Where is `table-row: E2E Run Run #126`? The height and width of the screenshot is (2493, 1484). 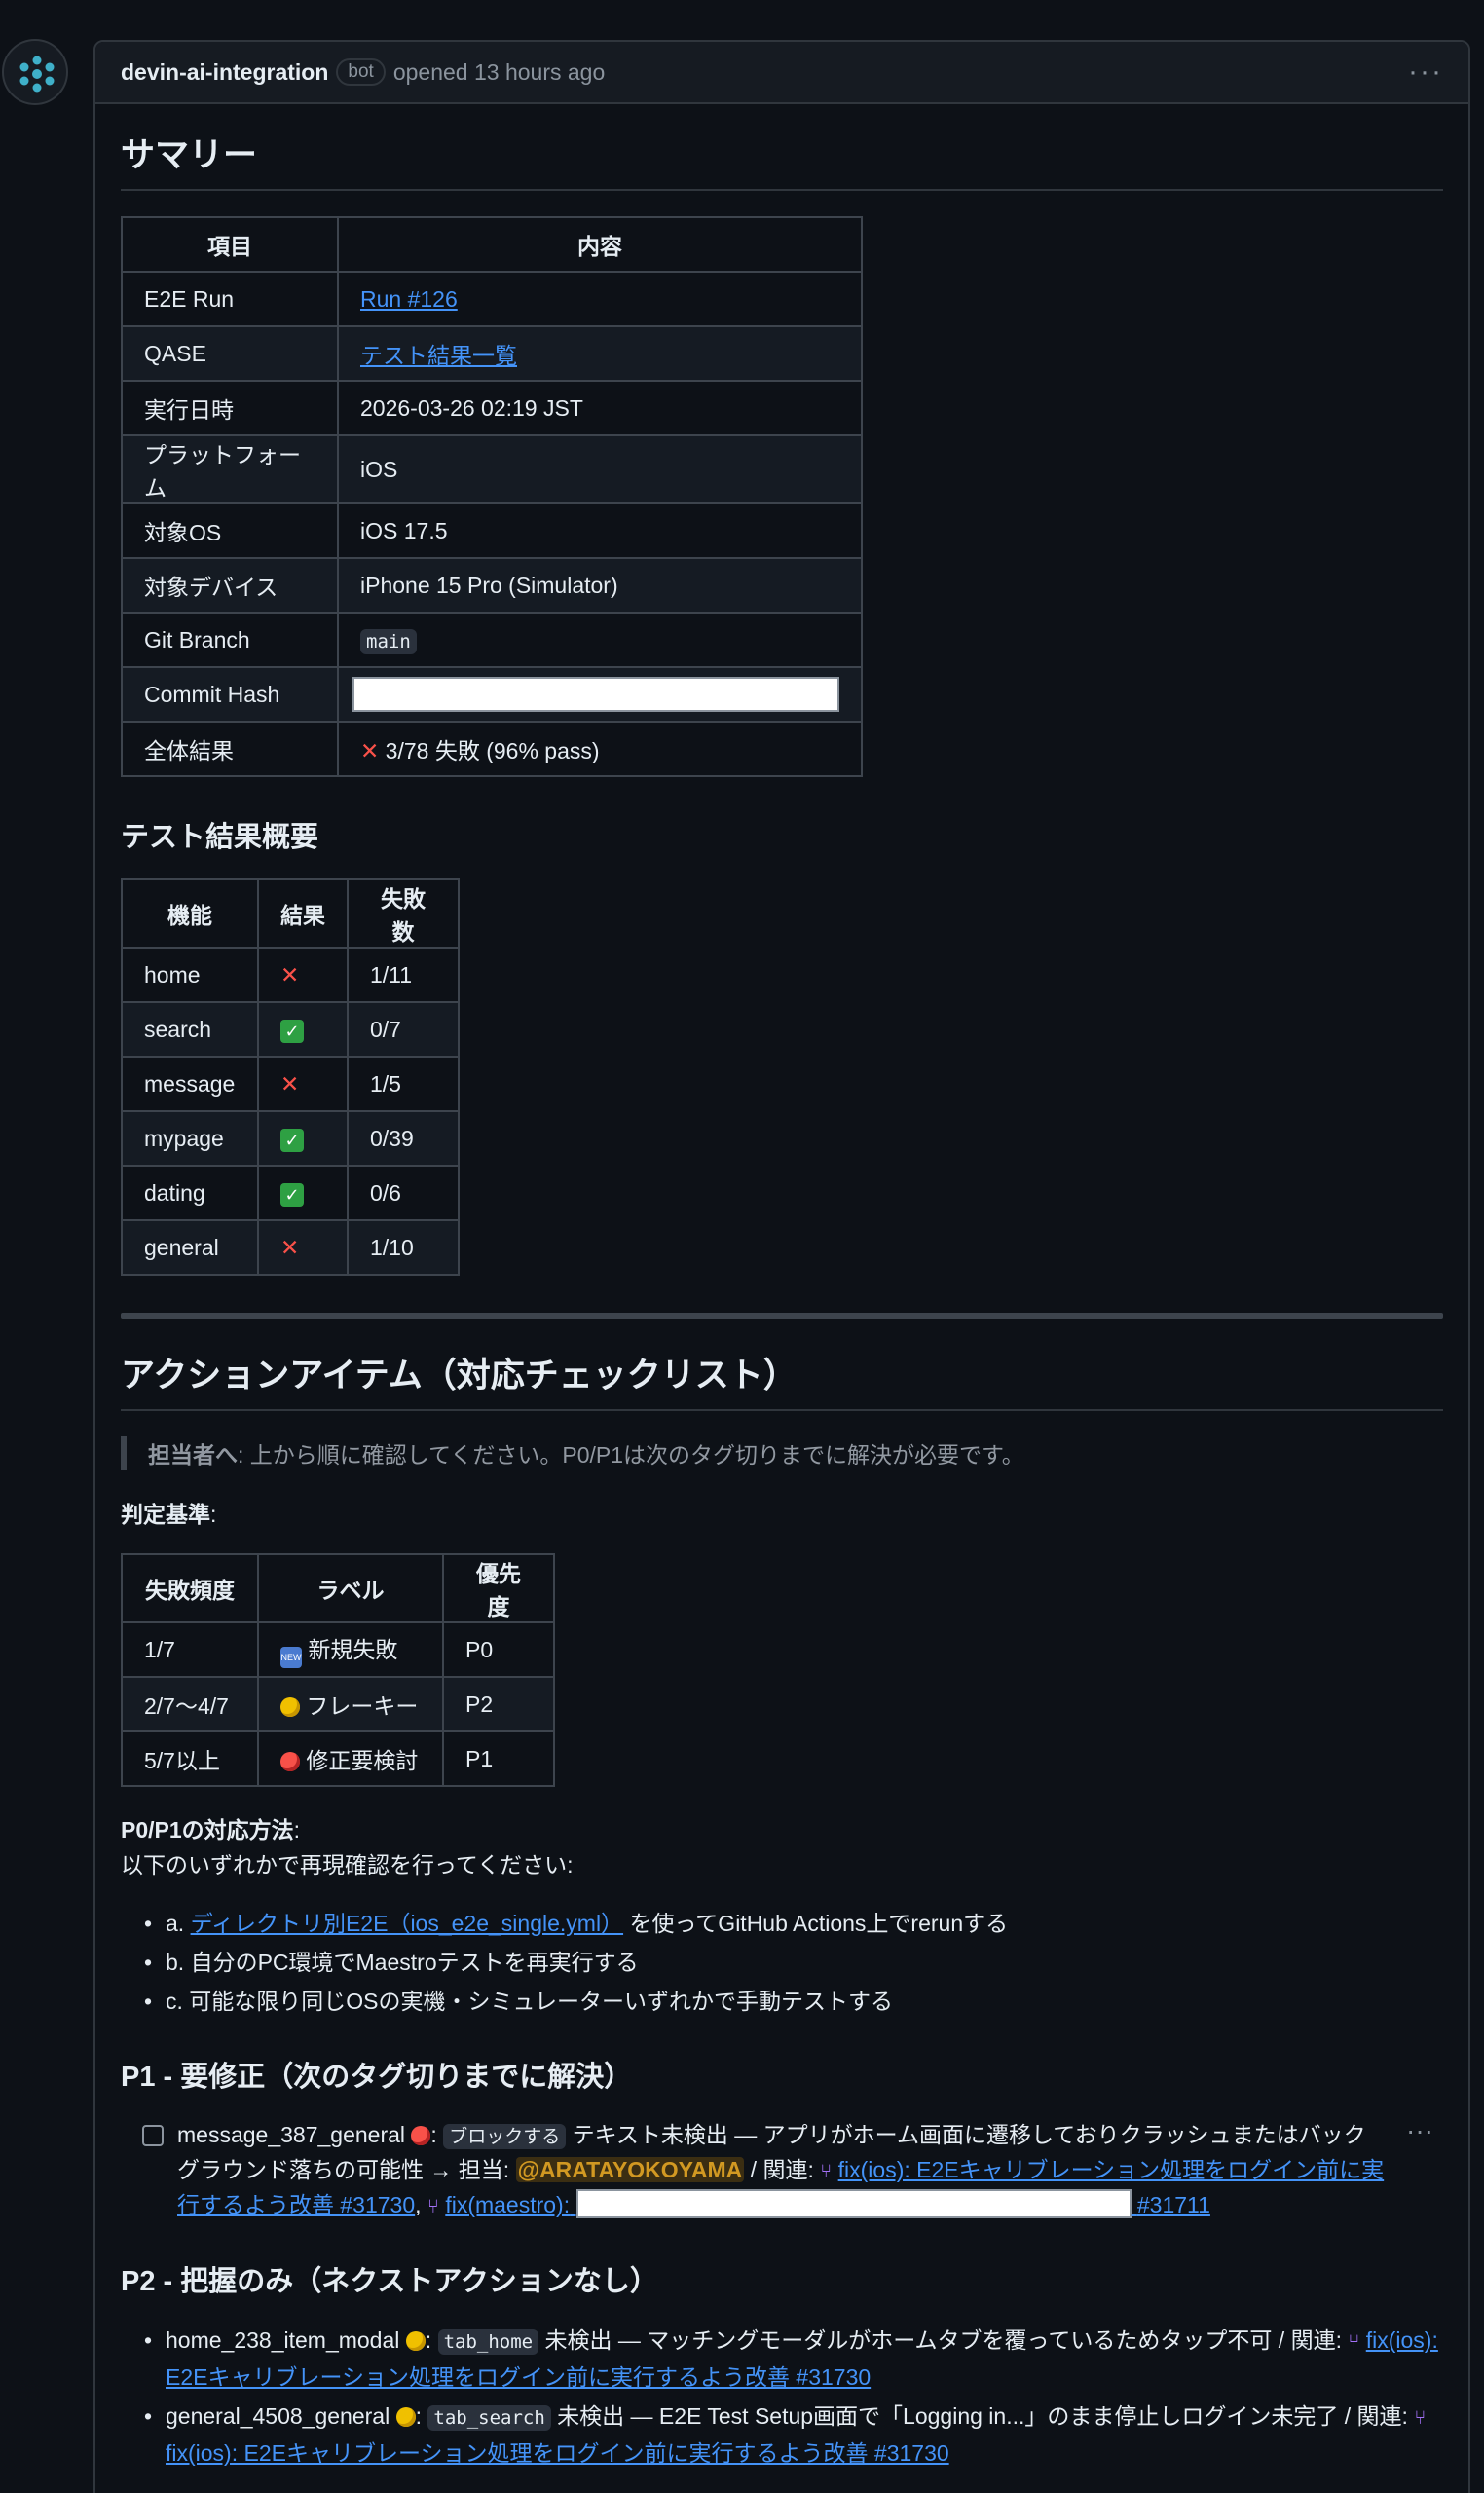
table-row: E2E Run Run #126 is located at coordinates (492, 299).